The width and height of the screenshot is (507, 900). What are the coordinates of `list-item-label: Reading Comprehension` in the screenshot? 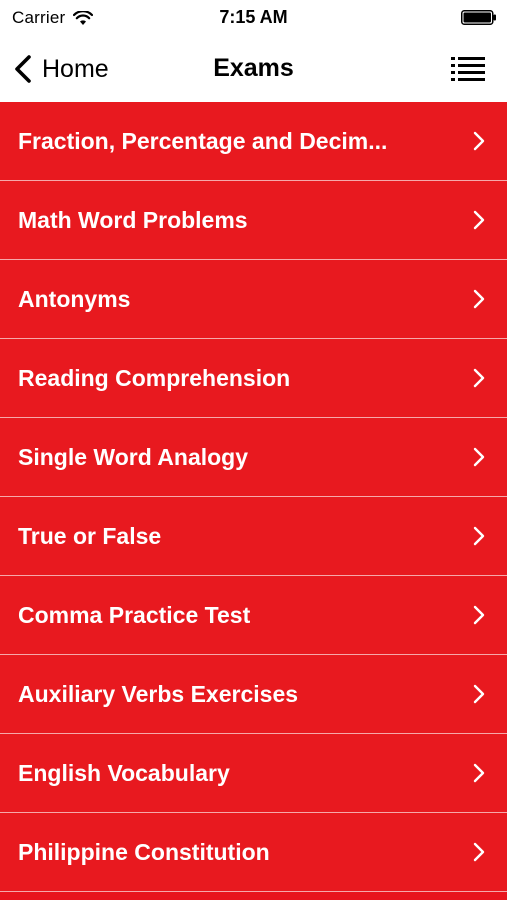 It's located at (154, 377).